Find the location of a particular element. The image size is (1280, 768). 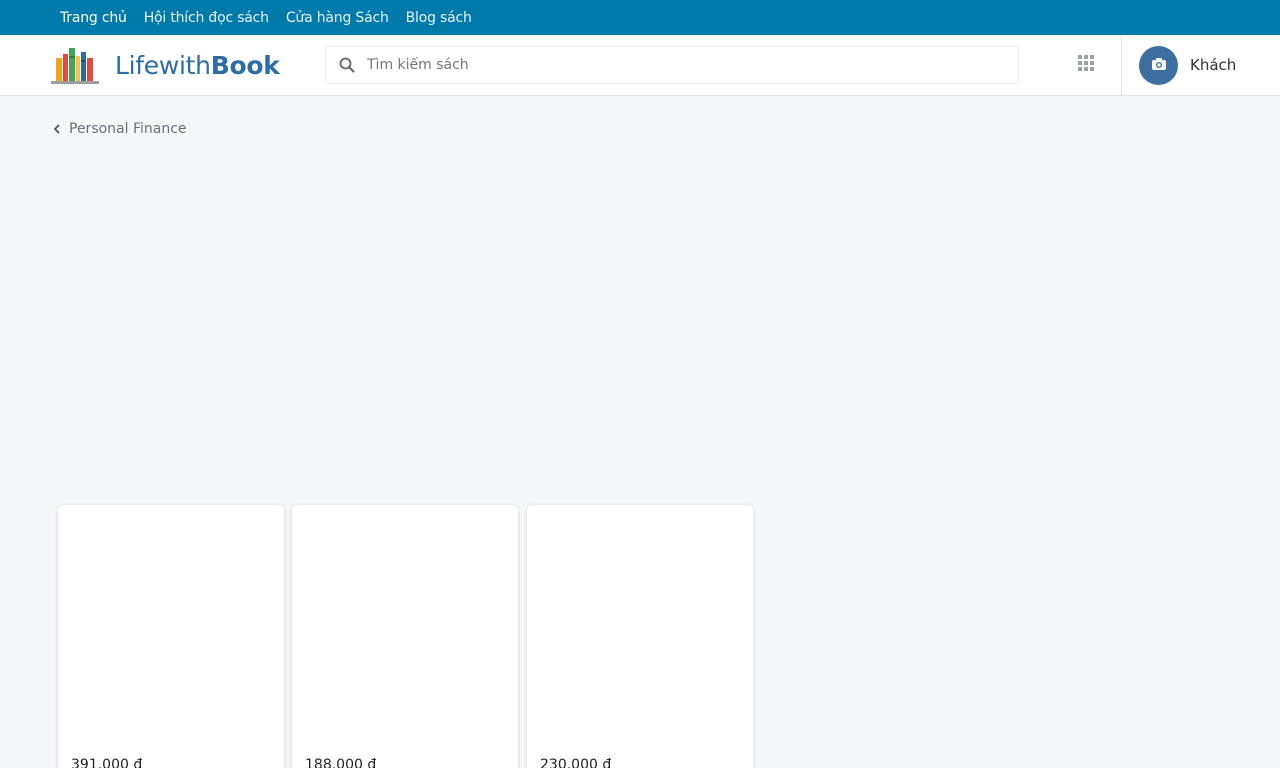

product-card: 391.000 đ is located at coordinates (171, 636).